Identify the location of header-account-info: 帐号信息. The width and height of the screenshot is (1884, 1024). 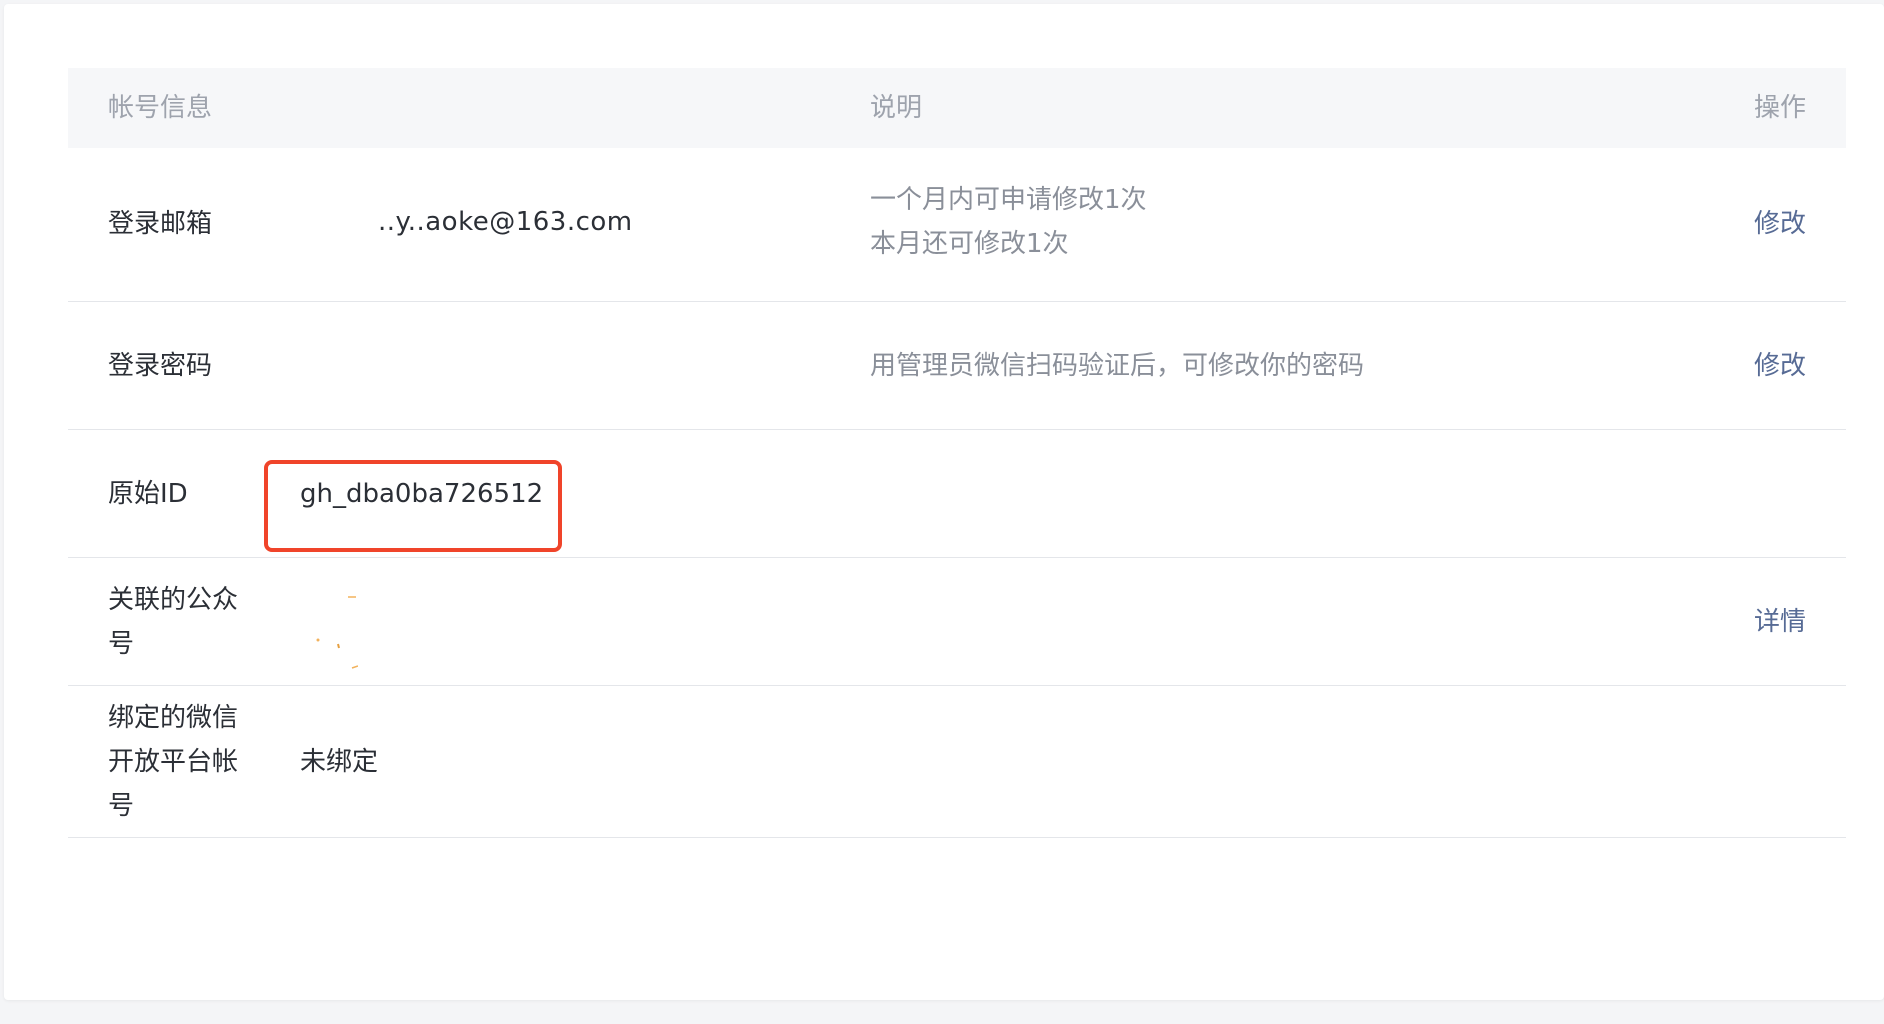
(160, 108).